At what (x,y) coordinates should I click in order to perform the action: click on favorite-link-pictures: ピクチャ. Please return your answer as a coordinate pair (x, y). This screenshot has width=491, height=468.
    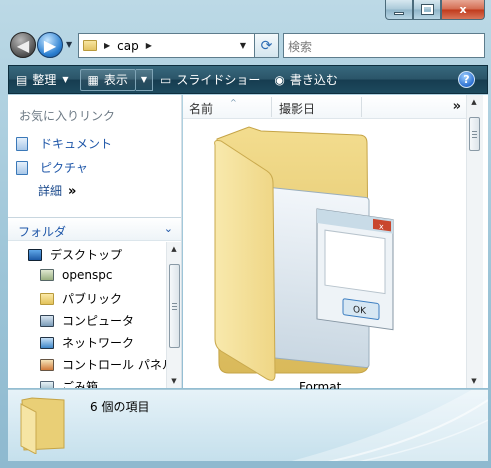
    Looking at the image, I should click on (52, 167).